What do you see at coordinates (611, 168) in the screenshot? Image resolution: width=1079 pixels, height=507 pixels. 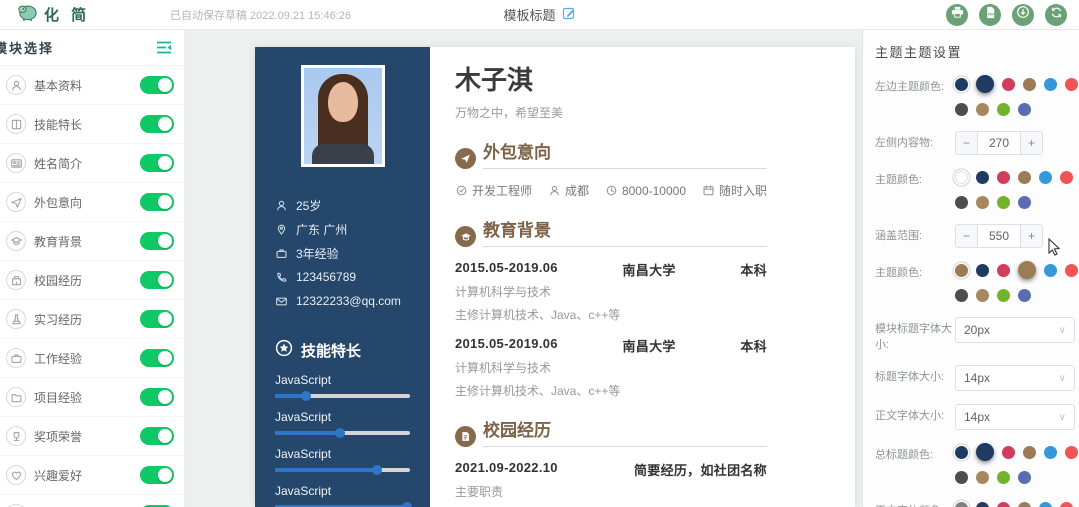 I see `section-intent: 外包意向 开发工程师 成都 8000-10000 随时入职` at bounding box center [611, 168].